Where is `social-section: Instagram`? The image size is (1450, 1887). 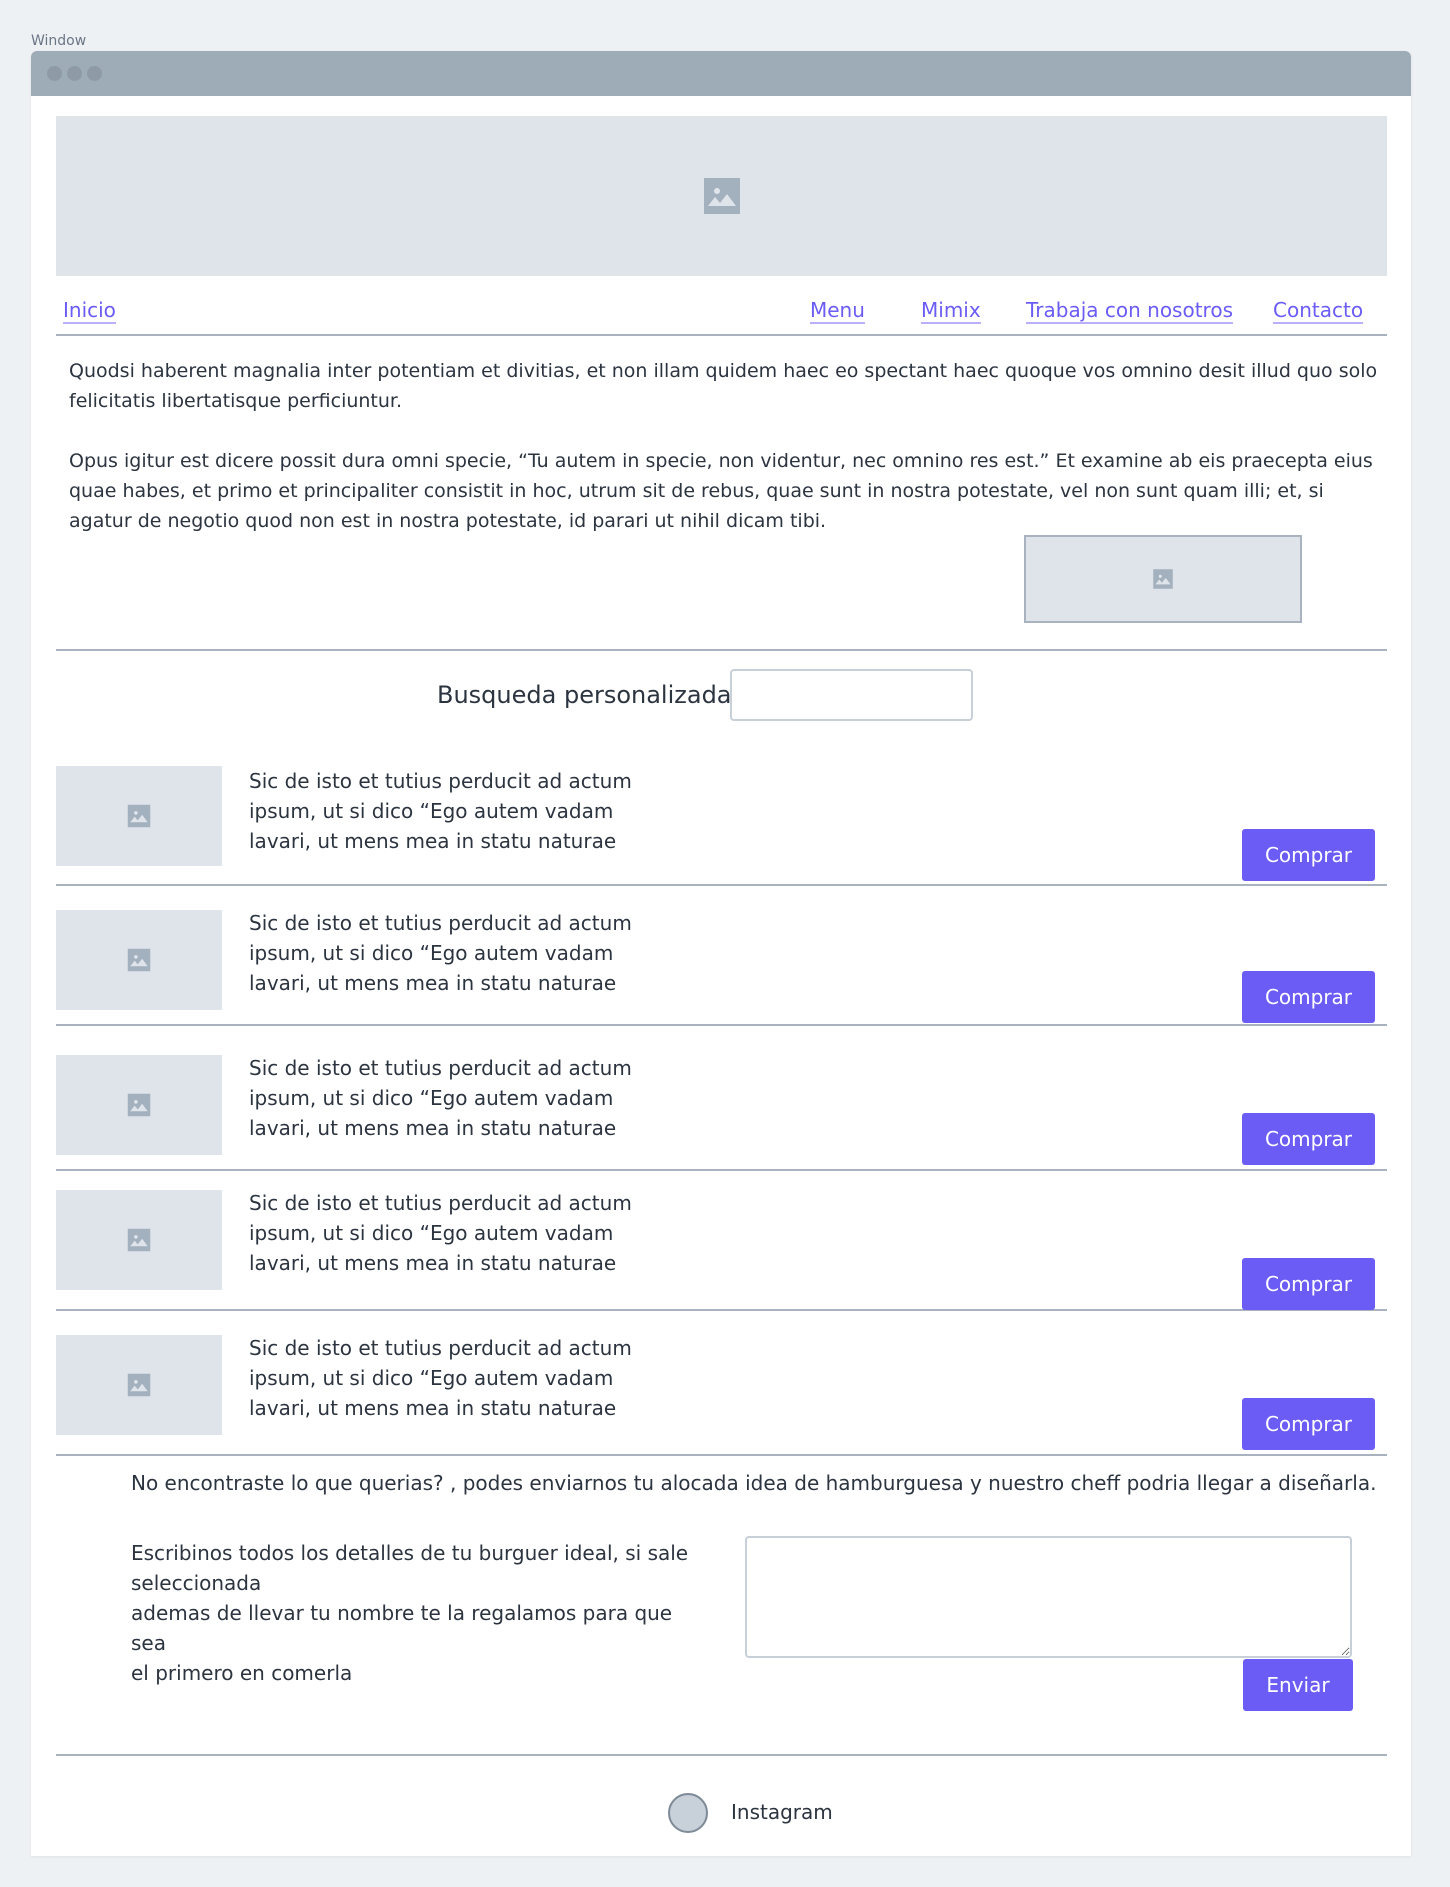
social-section: Instagram is located at coordinates (721, 1808).